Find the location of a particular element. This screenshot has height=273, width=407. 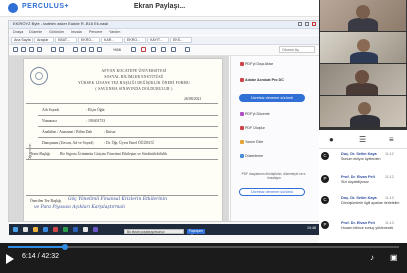

panel-item-create-pdf: PDF Oluştur is located at coordinates (252, 128).